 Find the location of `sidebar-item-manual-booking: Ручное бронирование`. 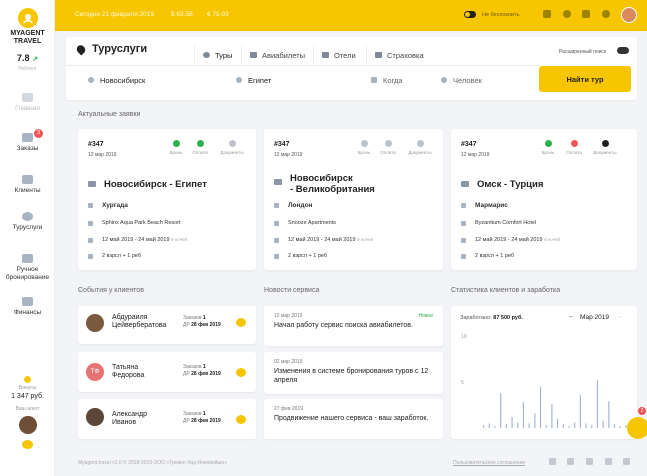

sidebar-item-manual-booking: Ручное бронирование is located at coordinates (27, 268).